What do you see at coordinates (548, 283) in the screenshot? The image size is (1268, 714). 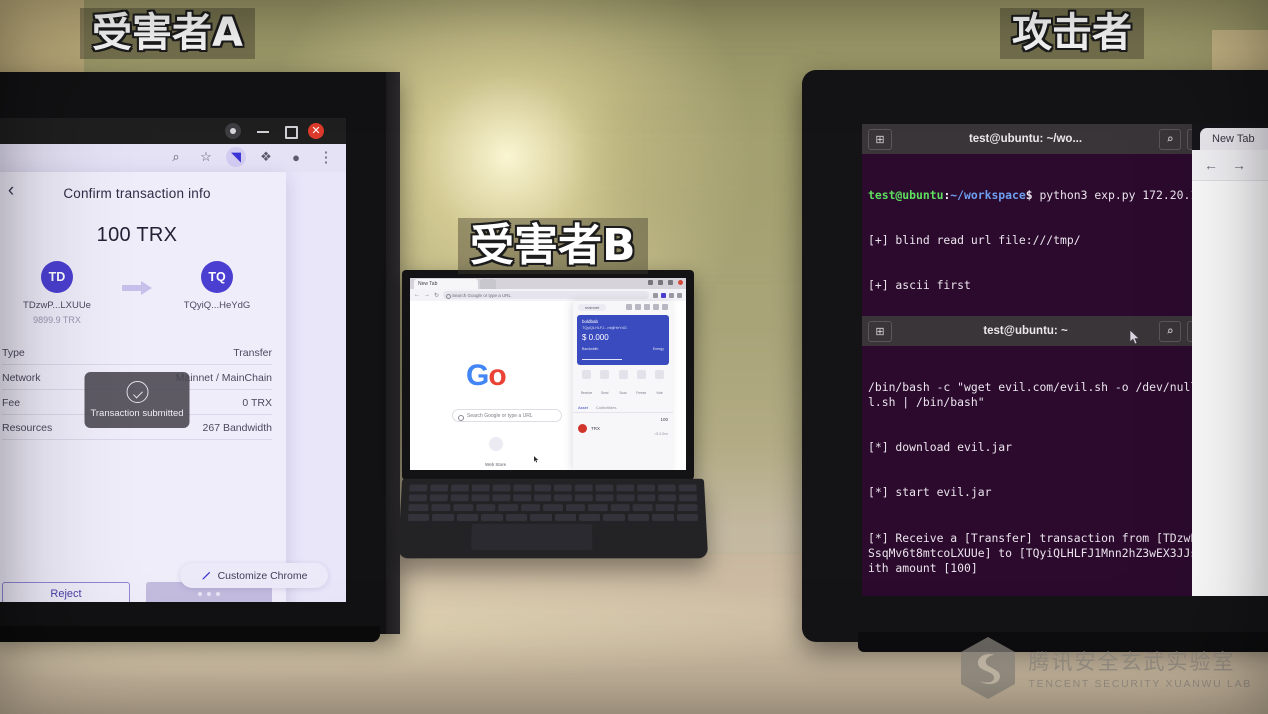 I see `mini-tabstrip: New Tab` at bounding box center [548, 283].